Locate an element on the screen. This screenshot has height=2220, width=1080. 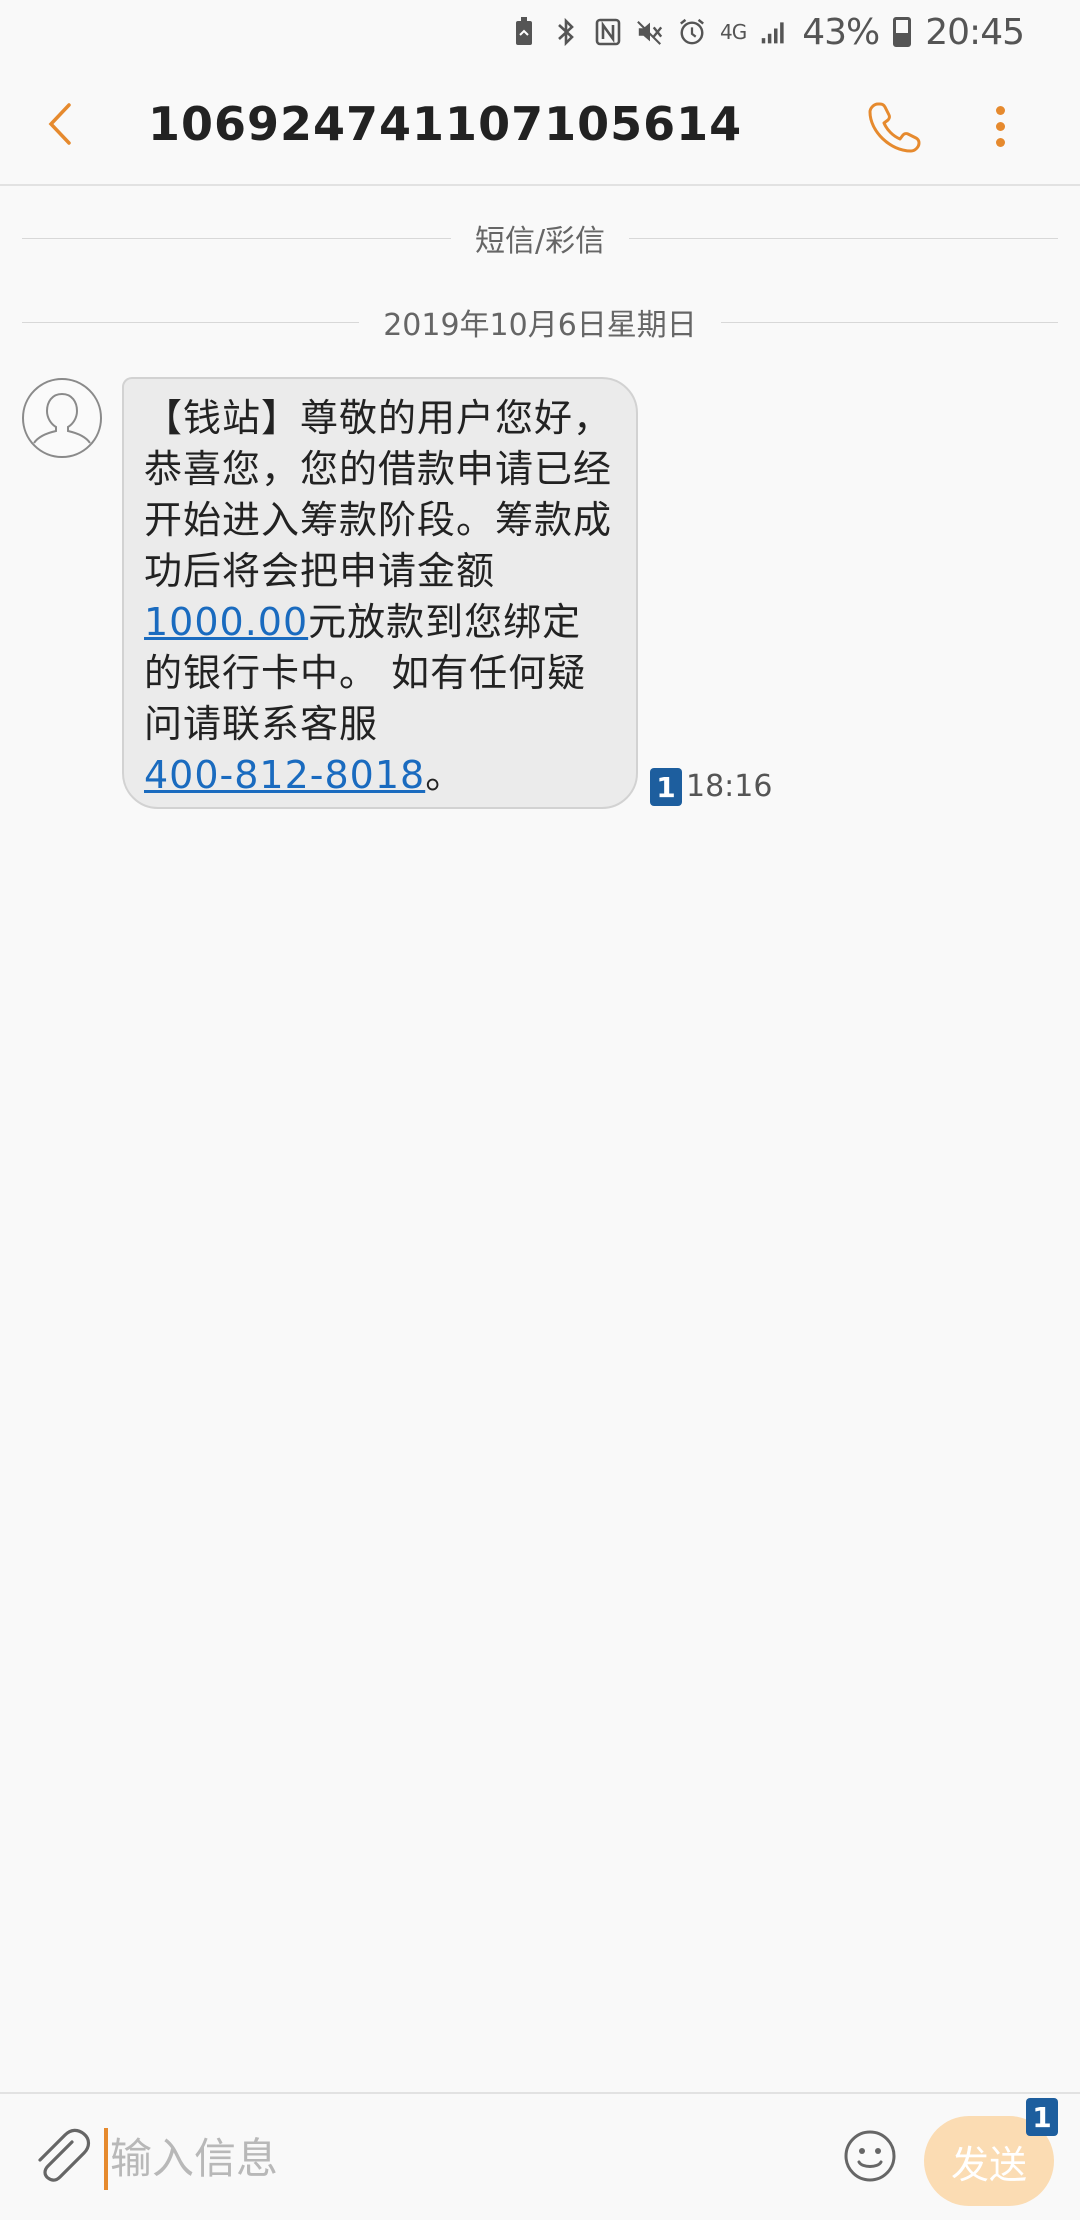
mute-icon is located at coordinates (650, 32).